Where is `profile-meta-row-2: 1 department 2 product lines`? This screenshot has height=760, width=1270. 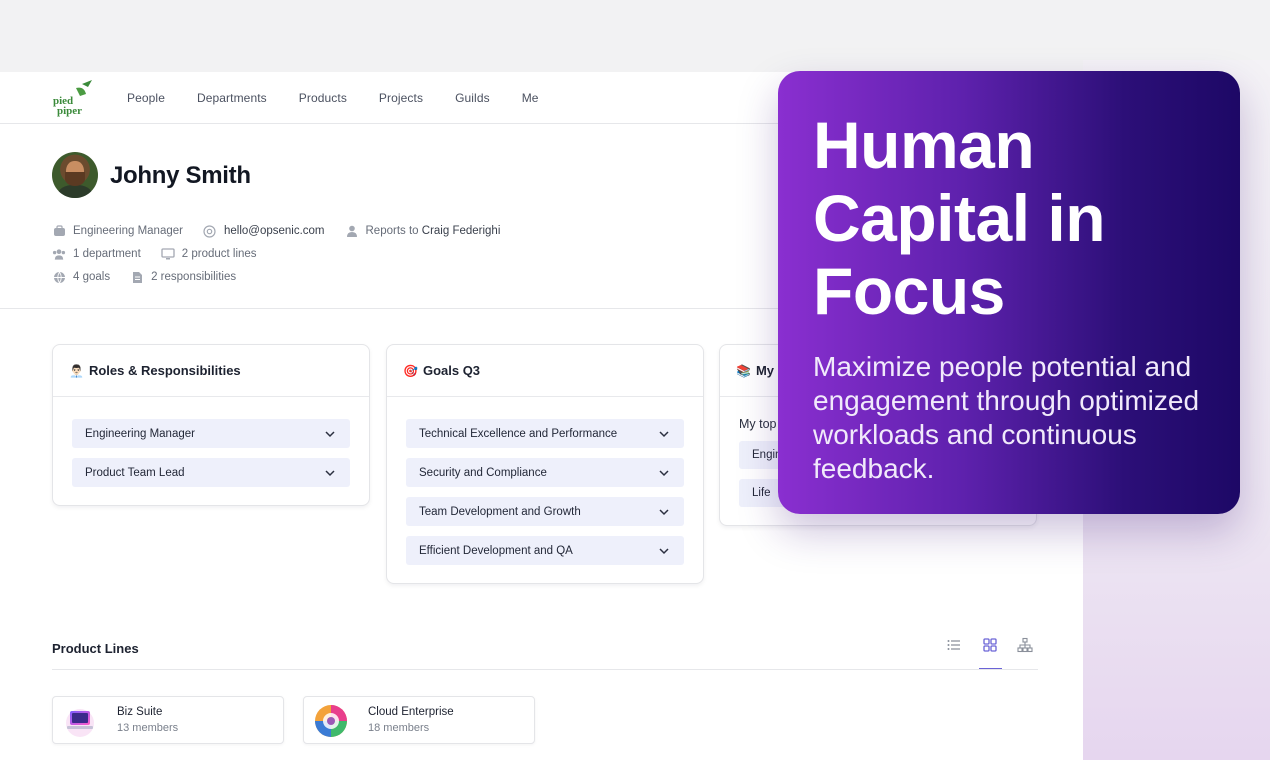 profile-meta-row-2: 1 department 2 product lines is located at coordinates (164, 254).